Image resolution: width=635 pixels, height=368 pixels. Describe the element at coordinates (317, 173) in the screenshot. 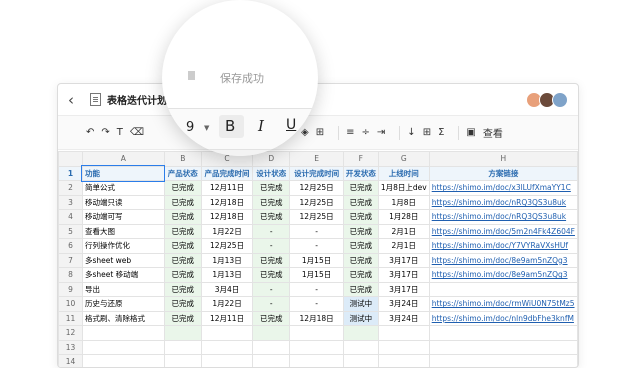

I see `cell: 设计完成时间` at that location.